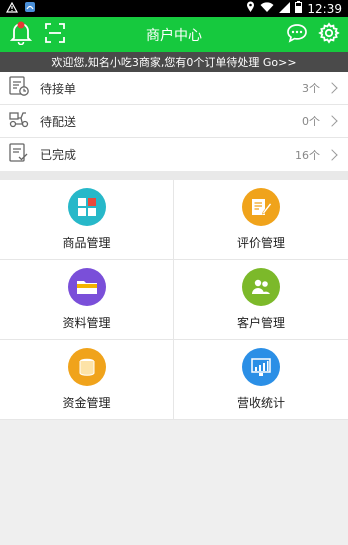 This screenshot has width=348, height=545. Describe the element at coordinates (86, 403) in the screenshot. I see `grid-label: 资金管理` at that location.